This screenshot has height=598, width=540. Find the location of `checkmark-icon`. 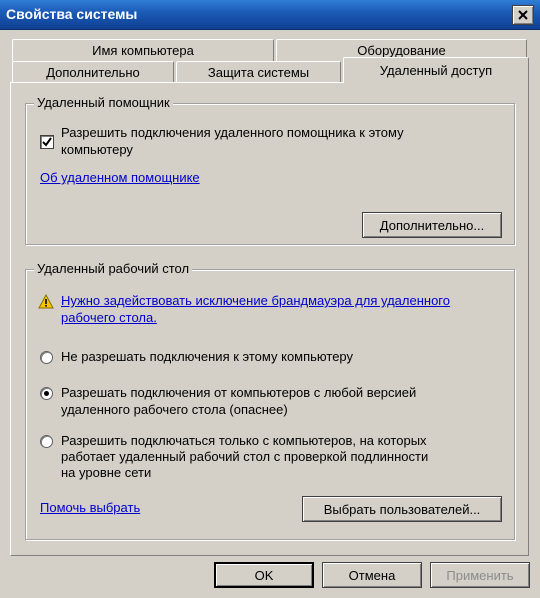

checkmark-icon is located at coordinates (47, 142).